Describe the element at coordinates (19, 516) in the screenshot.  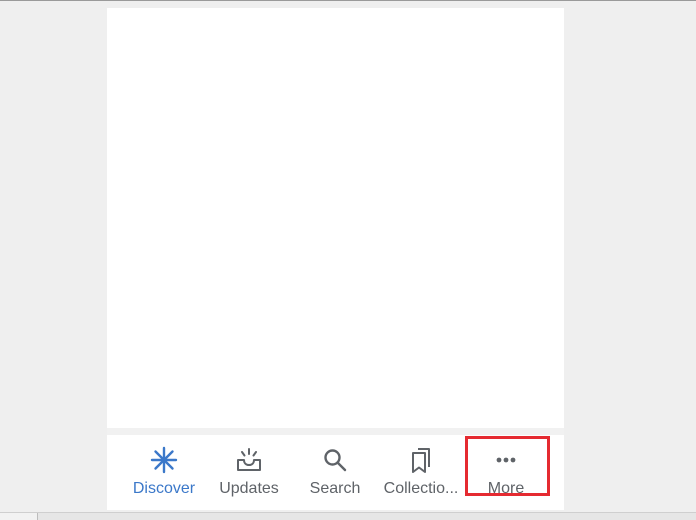
I see `bottom-strip-tab` at that location.